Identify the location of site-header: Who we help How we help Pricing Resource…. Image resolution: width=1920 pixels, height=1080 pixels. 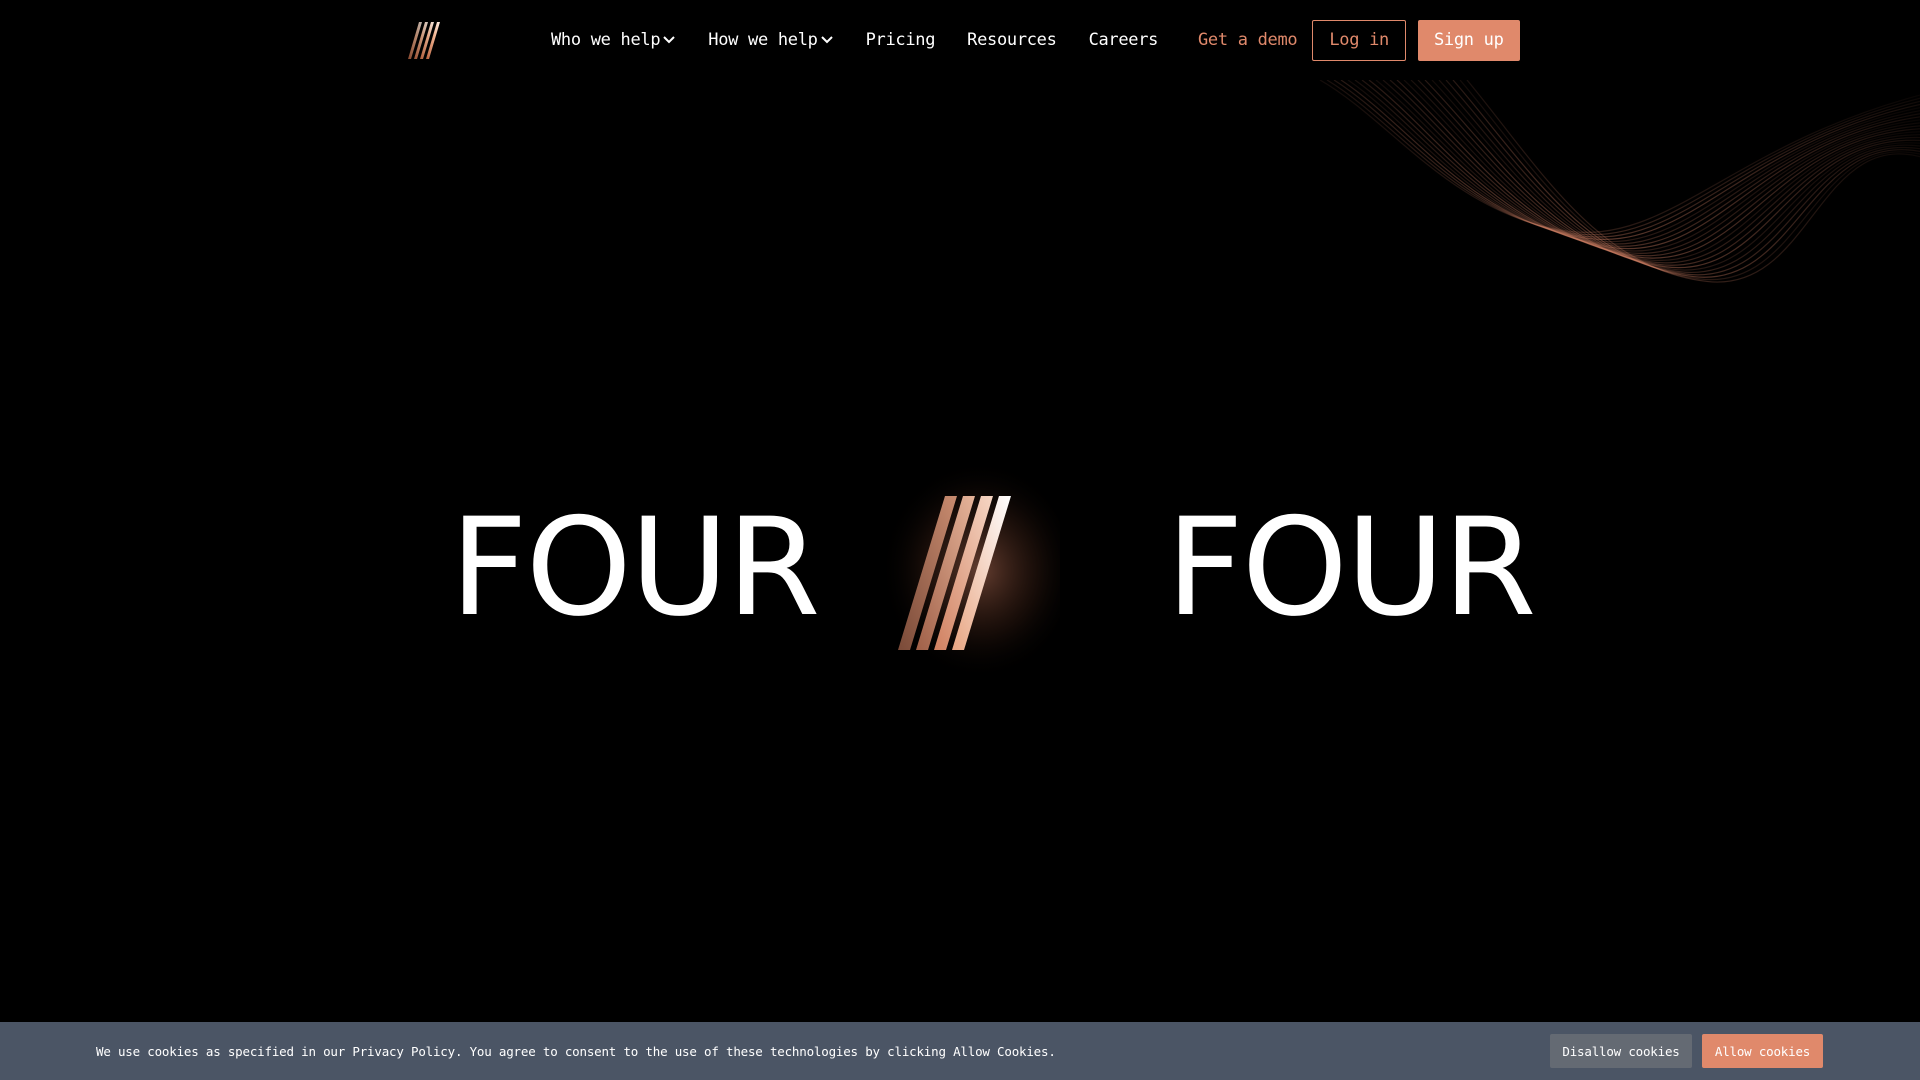
(960, 40).